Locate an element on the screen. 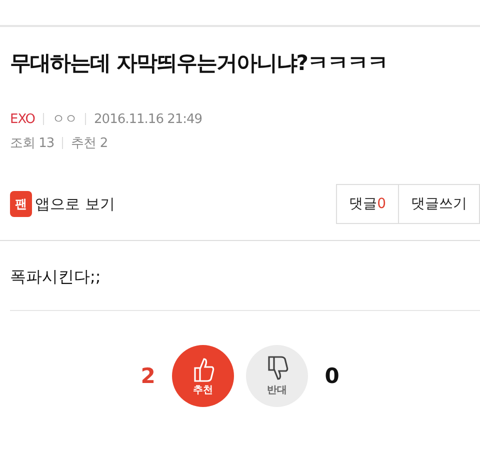 This screenshot has height=466, width=480. post-title: 무대하는데 자막띄우는거아니냐?ㅋㅋㅋㅋ is located at coordinates (199, 63).